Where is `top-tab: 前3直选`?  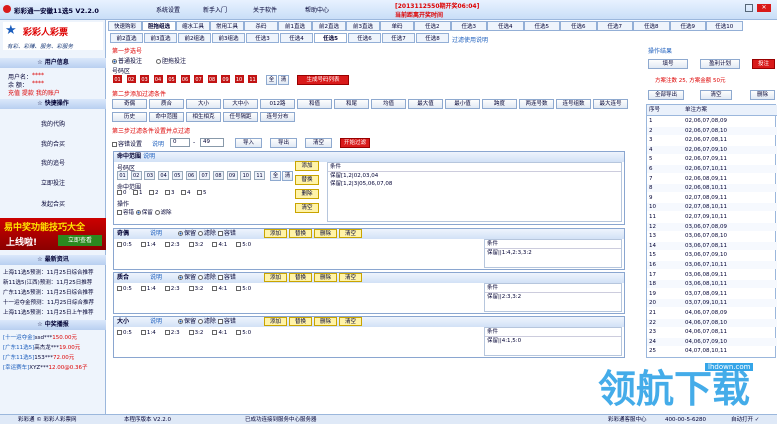 top-tab: 前3直选 is located at coordinates (363, 26).